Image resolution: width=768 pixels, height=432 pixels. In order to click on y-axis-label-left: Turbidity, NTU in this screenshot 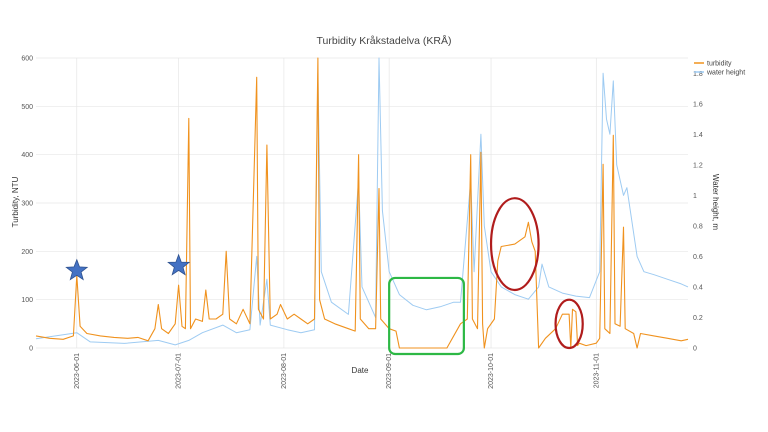, I will do `click(15, 201)`.